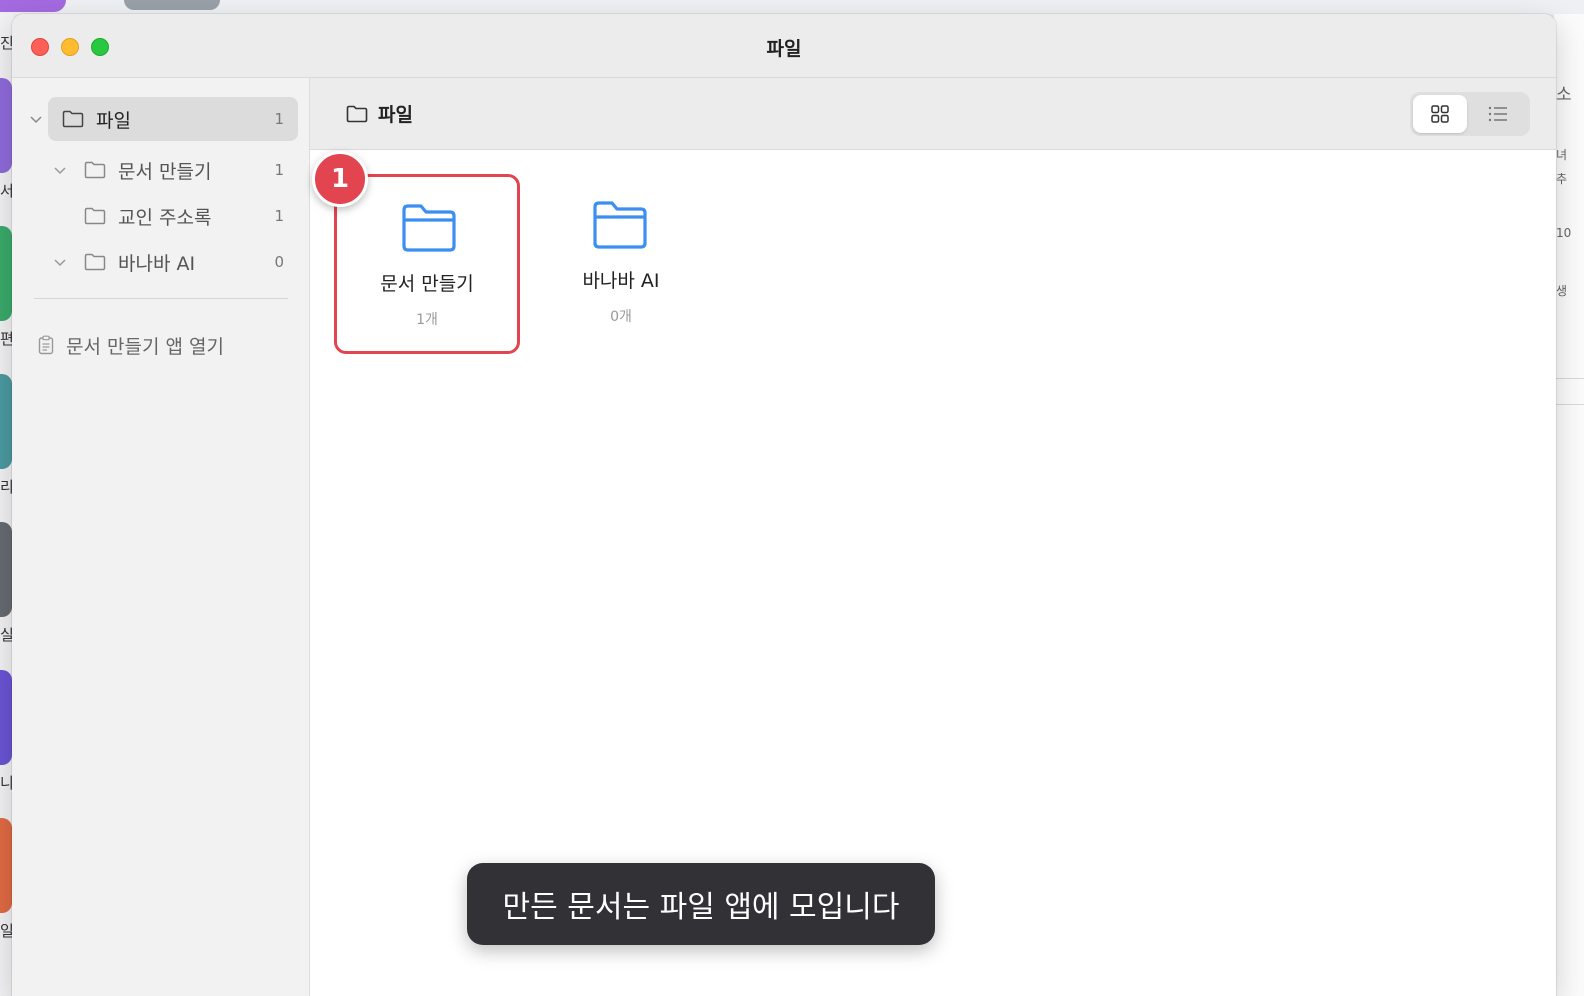 This screenshot has height=996, width=1584. Describe the element at coordinates (165, 217) in the screenshot. I see `sidebar-item-label: 교인 주소록` at that location.